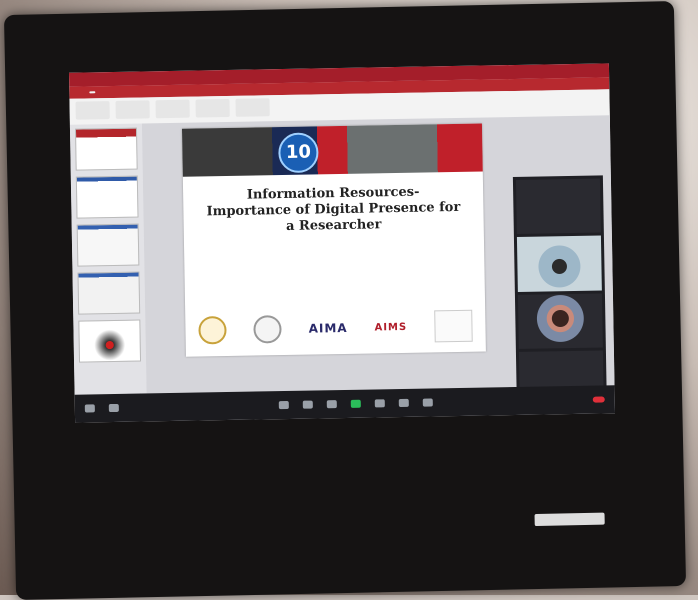  I want to click on mute-button, so click(89, 408).